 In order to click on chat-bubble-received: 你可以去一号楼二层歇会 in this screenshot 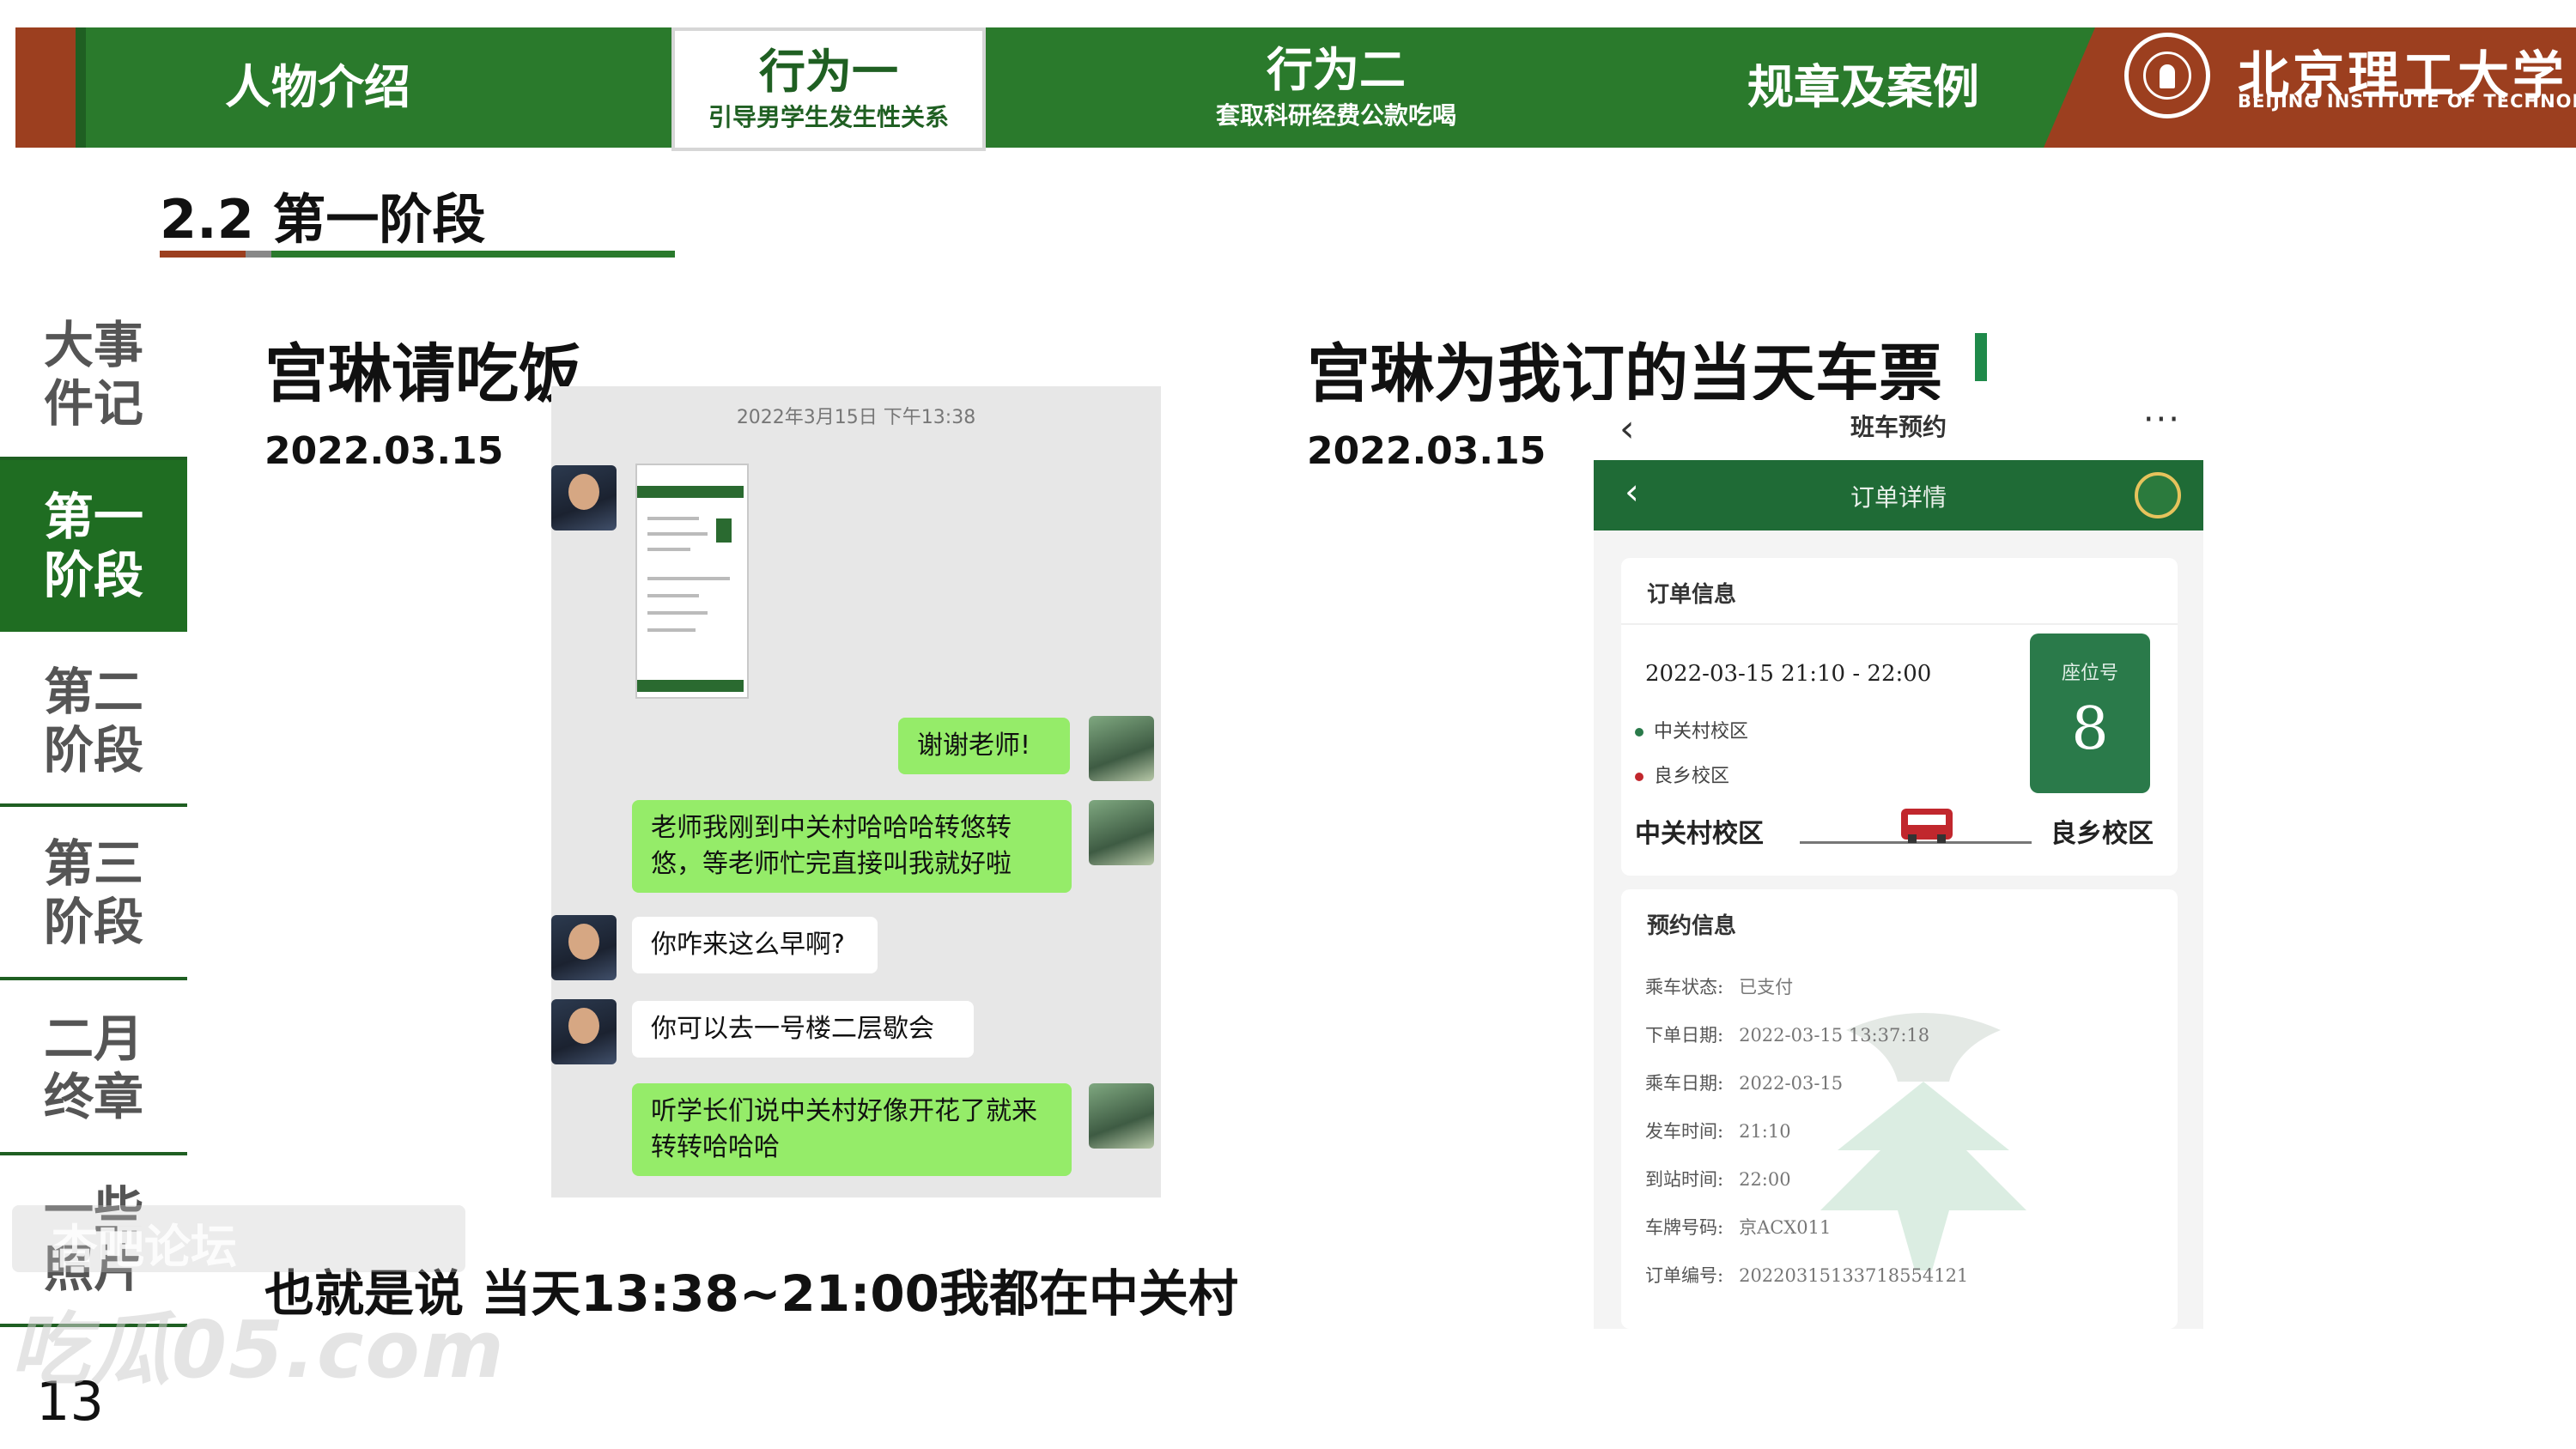, I will do `click(803, 1029)`.